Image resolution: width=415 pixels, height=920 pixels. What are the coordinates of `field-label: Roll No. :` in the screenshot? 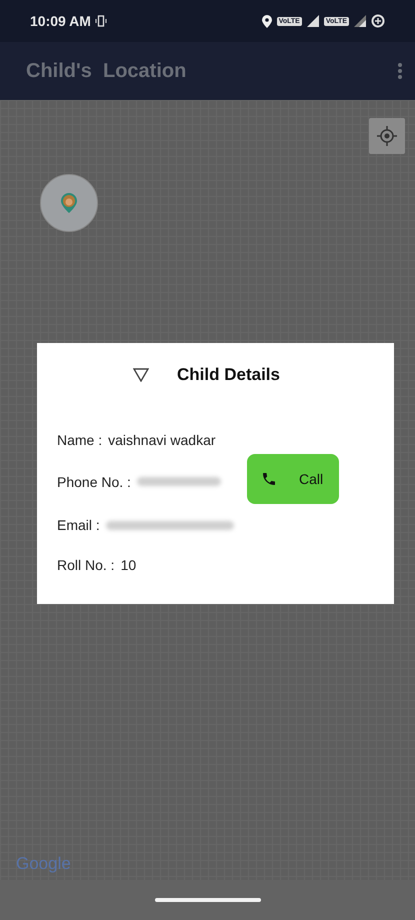 It's located at (86, 565).